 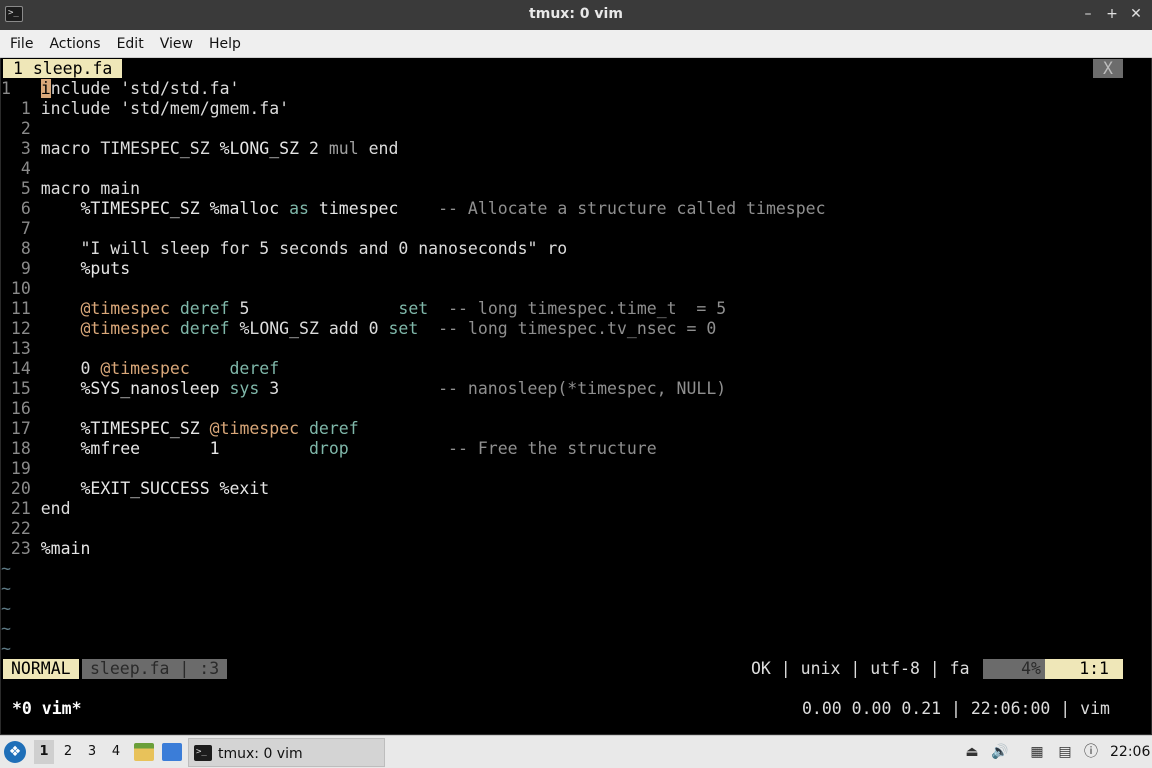 I want to click on line-number: 12, so click(x=21, y=328).